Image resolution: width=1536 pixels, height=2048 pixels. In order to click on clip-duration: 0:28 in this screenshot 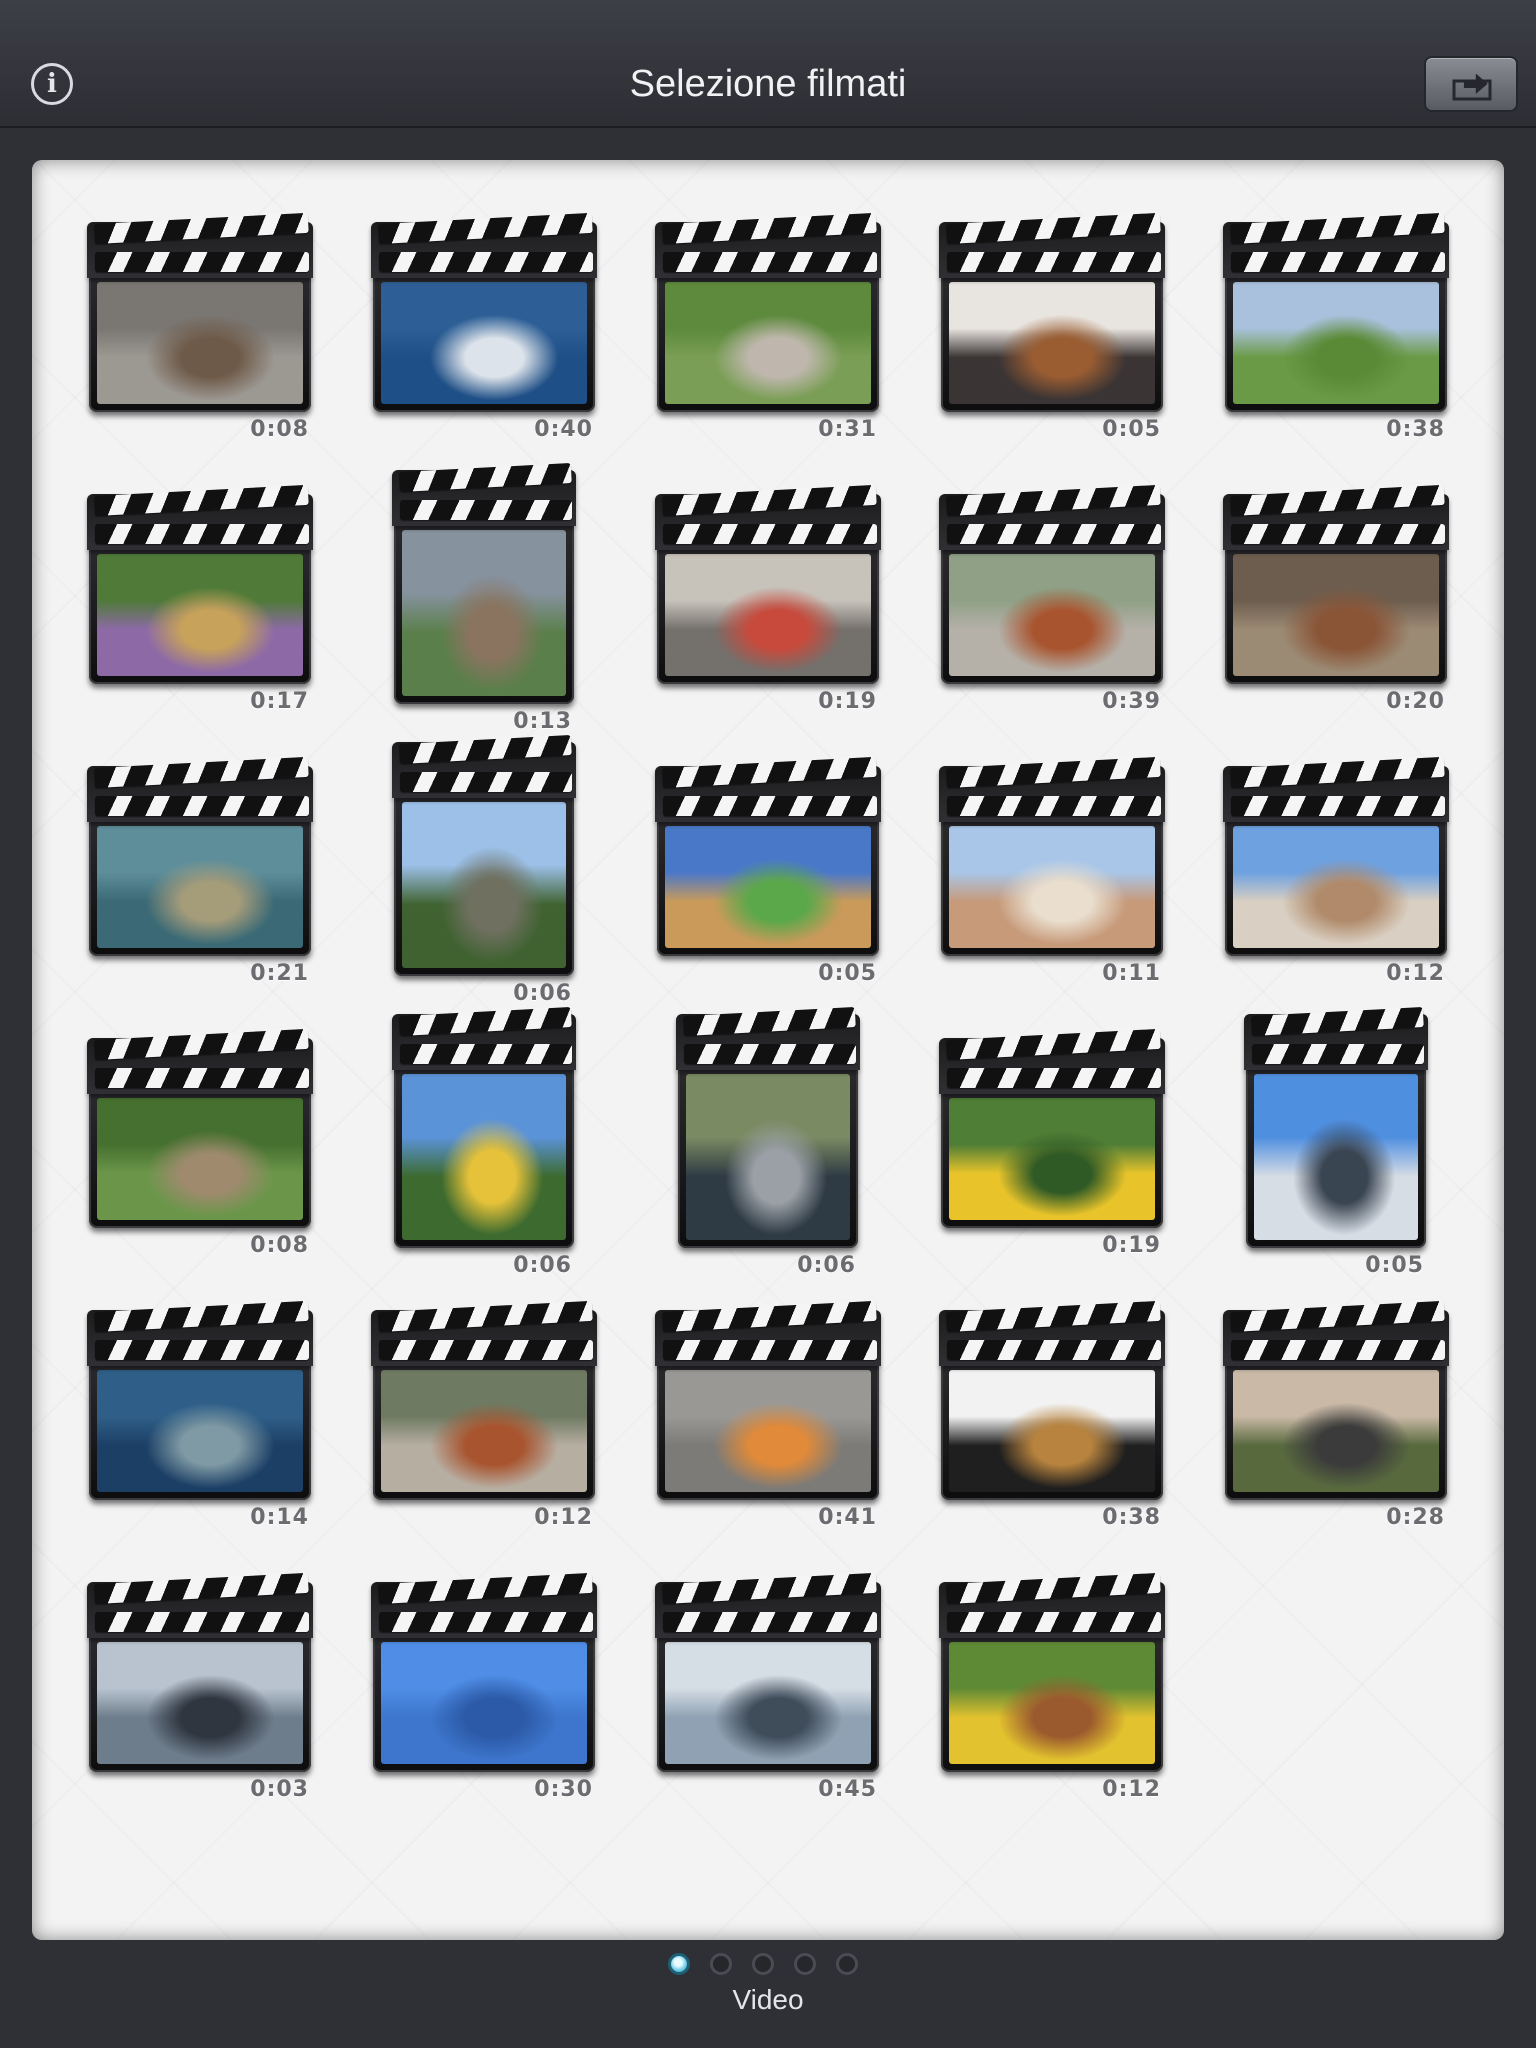, I will do `click(1415, 1517)`.